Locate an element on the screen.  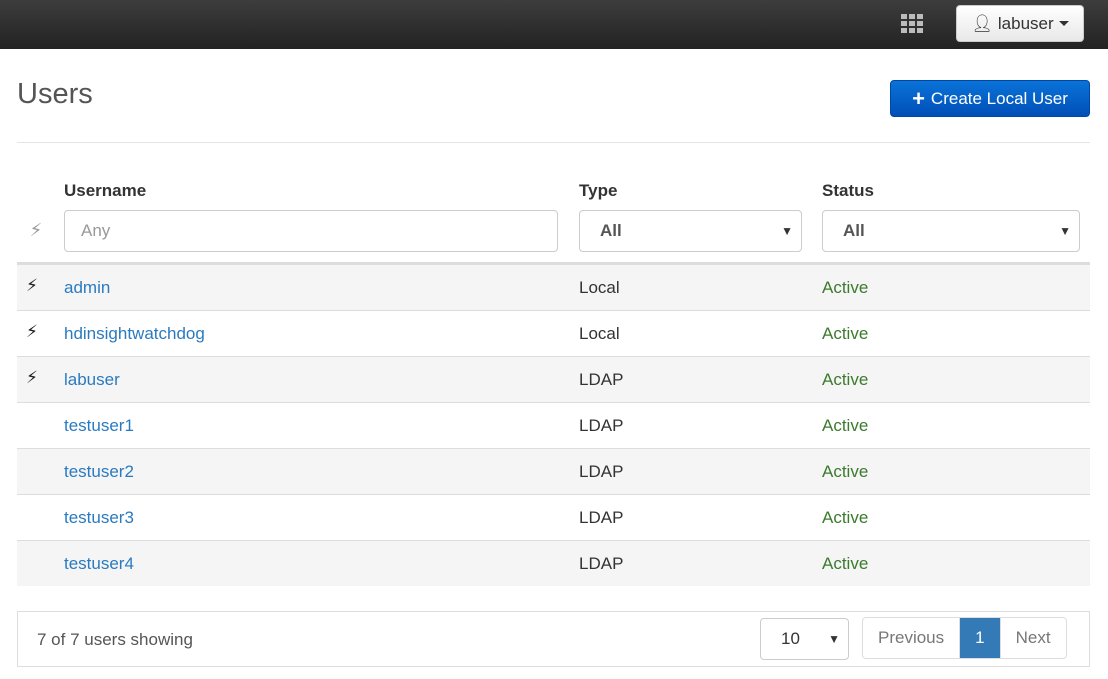
table-row: testuser1 LDAP Active is located at coordinates (553, 425).